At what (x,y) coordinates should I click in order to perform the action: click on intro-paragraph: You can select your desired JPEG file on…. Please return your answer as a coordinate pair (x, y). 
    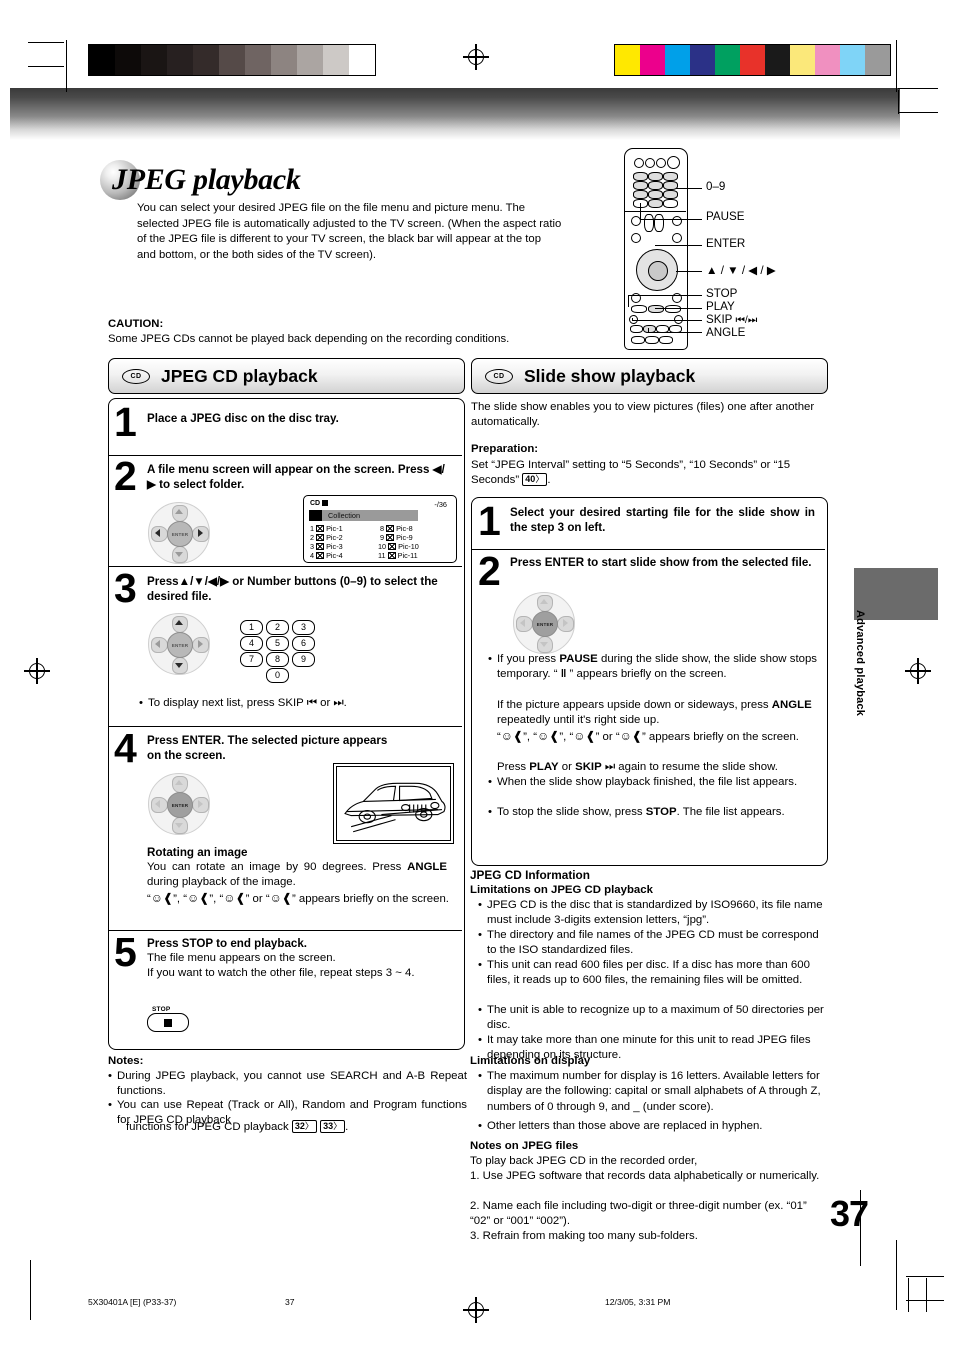
    Looking at the image, I should click on (349, 232).